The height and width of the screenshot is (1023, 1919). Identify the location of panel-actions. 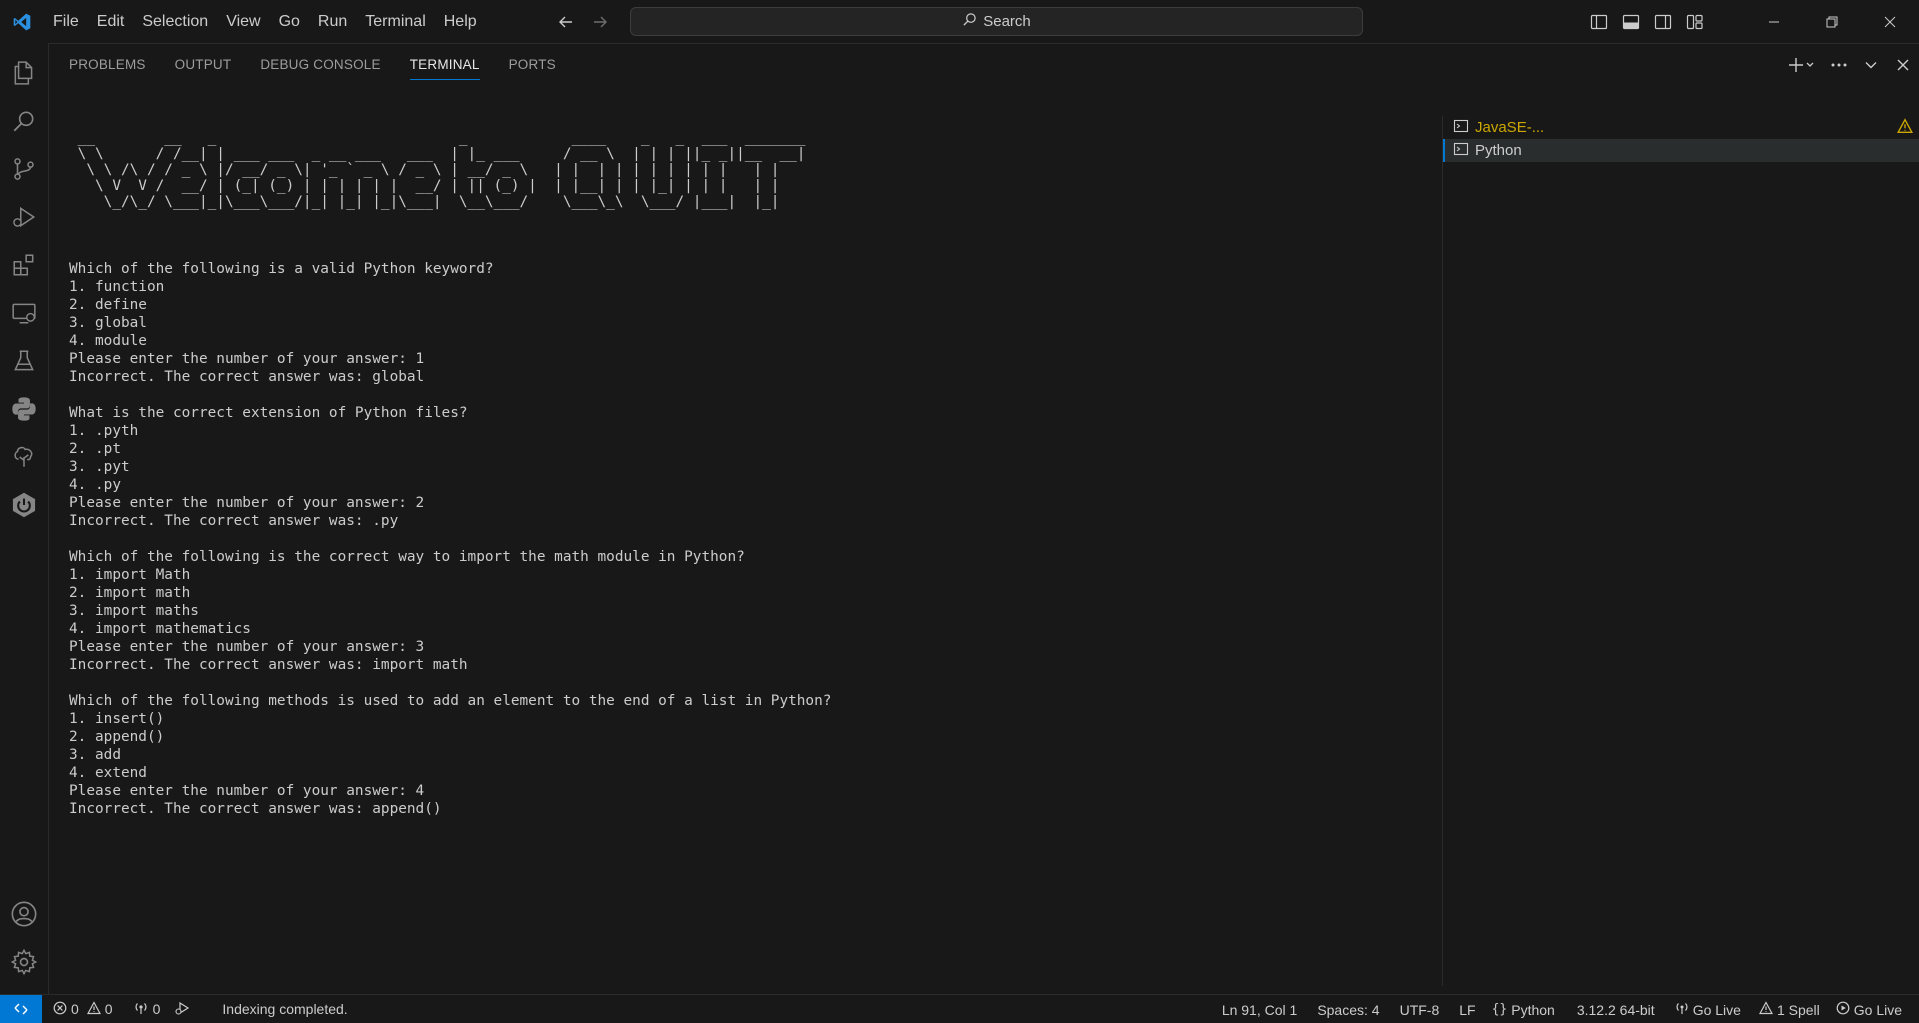
(1850, 65).